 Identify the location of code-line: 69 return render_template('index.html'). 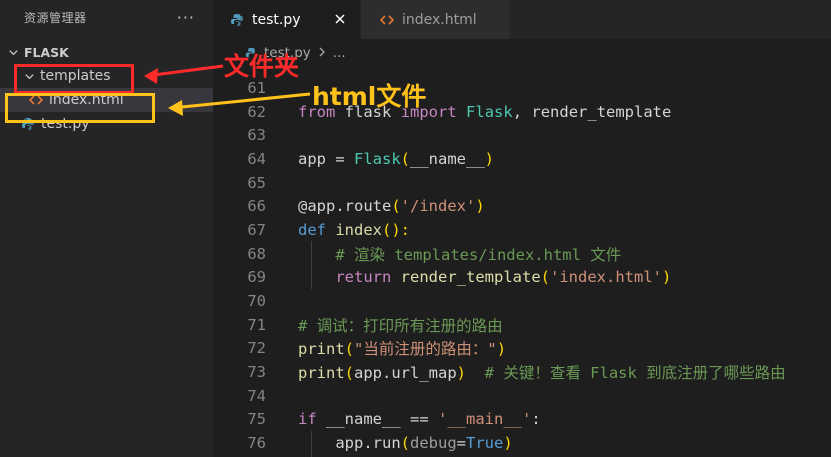
(522, 278).